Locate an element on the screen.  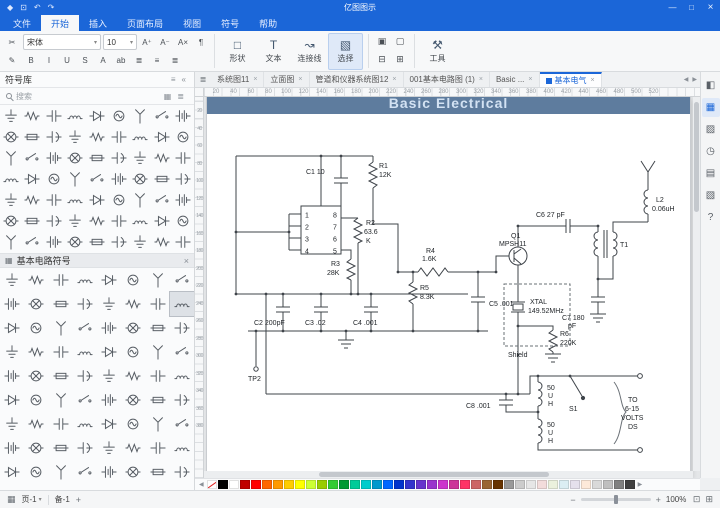
menu-item-5: 视图 is located at coordinates (192, 23).